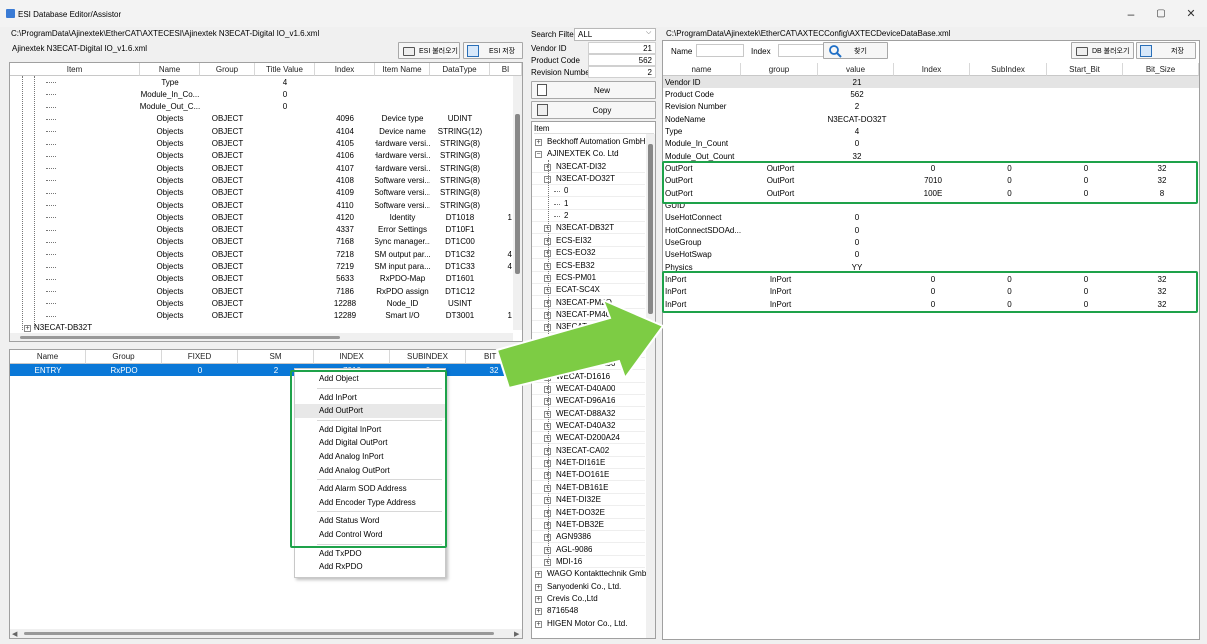 The image size is (1207, 644). I want to click on table-row: Module_Out_C... 0, so click(261, 107).